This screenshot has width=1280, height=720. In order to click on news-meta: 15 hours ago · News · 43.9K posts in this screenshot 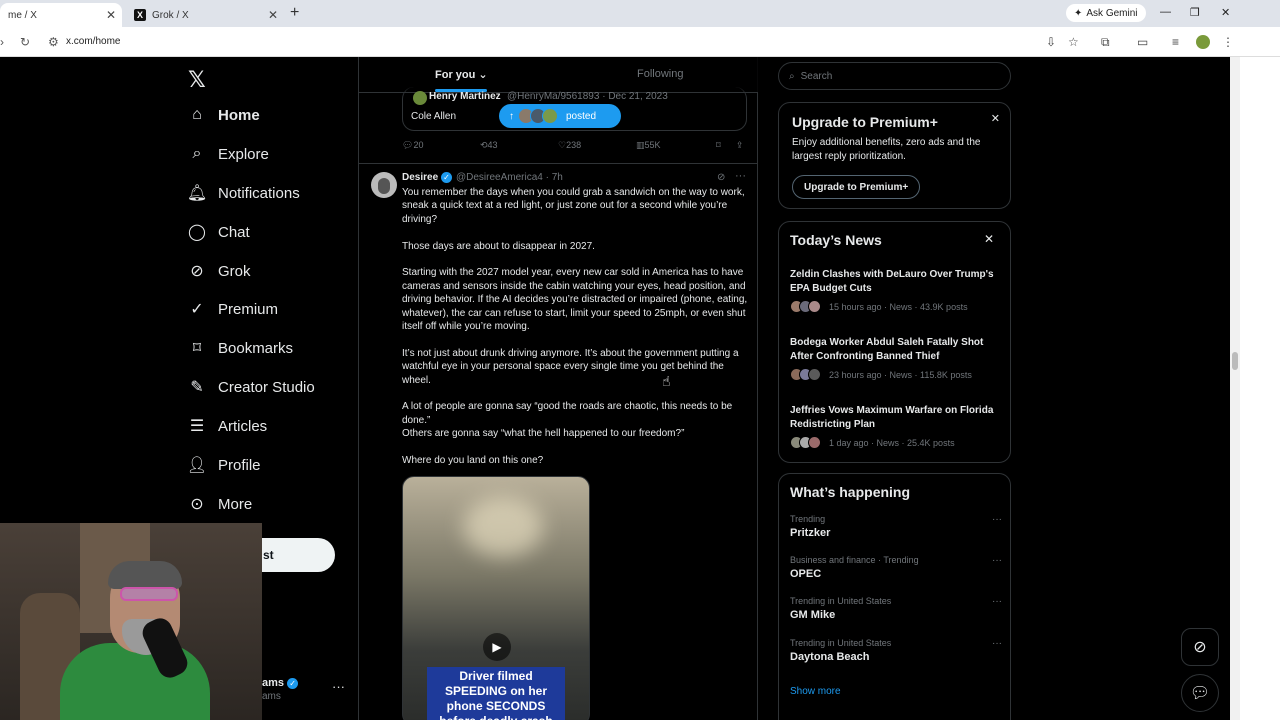, I will do `click(898, 306)`.